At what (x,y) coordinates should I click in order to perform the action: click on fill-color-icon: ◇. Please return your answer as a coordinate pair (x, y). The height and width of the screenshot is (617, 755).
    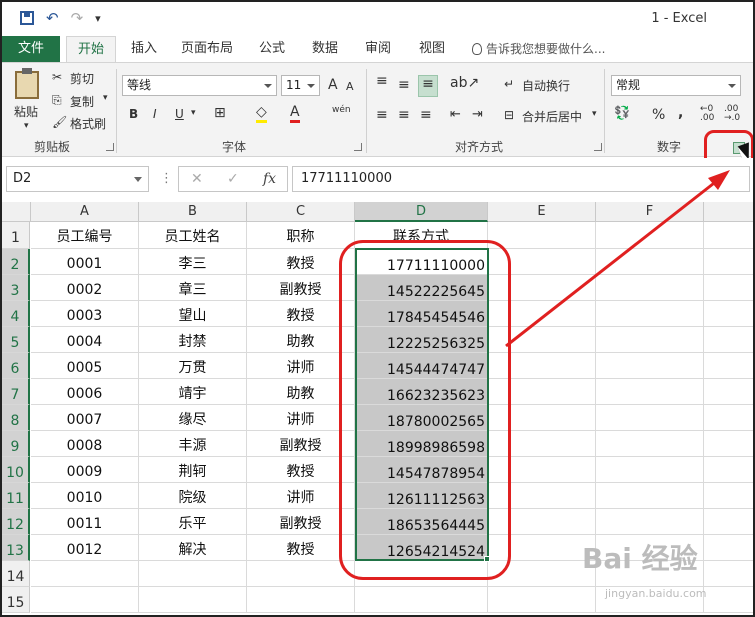
    Looking at the image, I should click on (261, 113).